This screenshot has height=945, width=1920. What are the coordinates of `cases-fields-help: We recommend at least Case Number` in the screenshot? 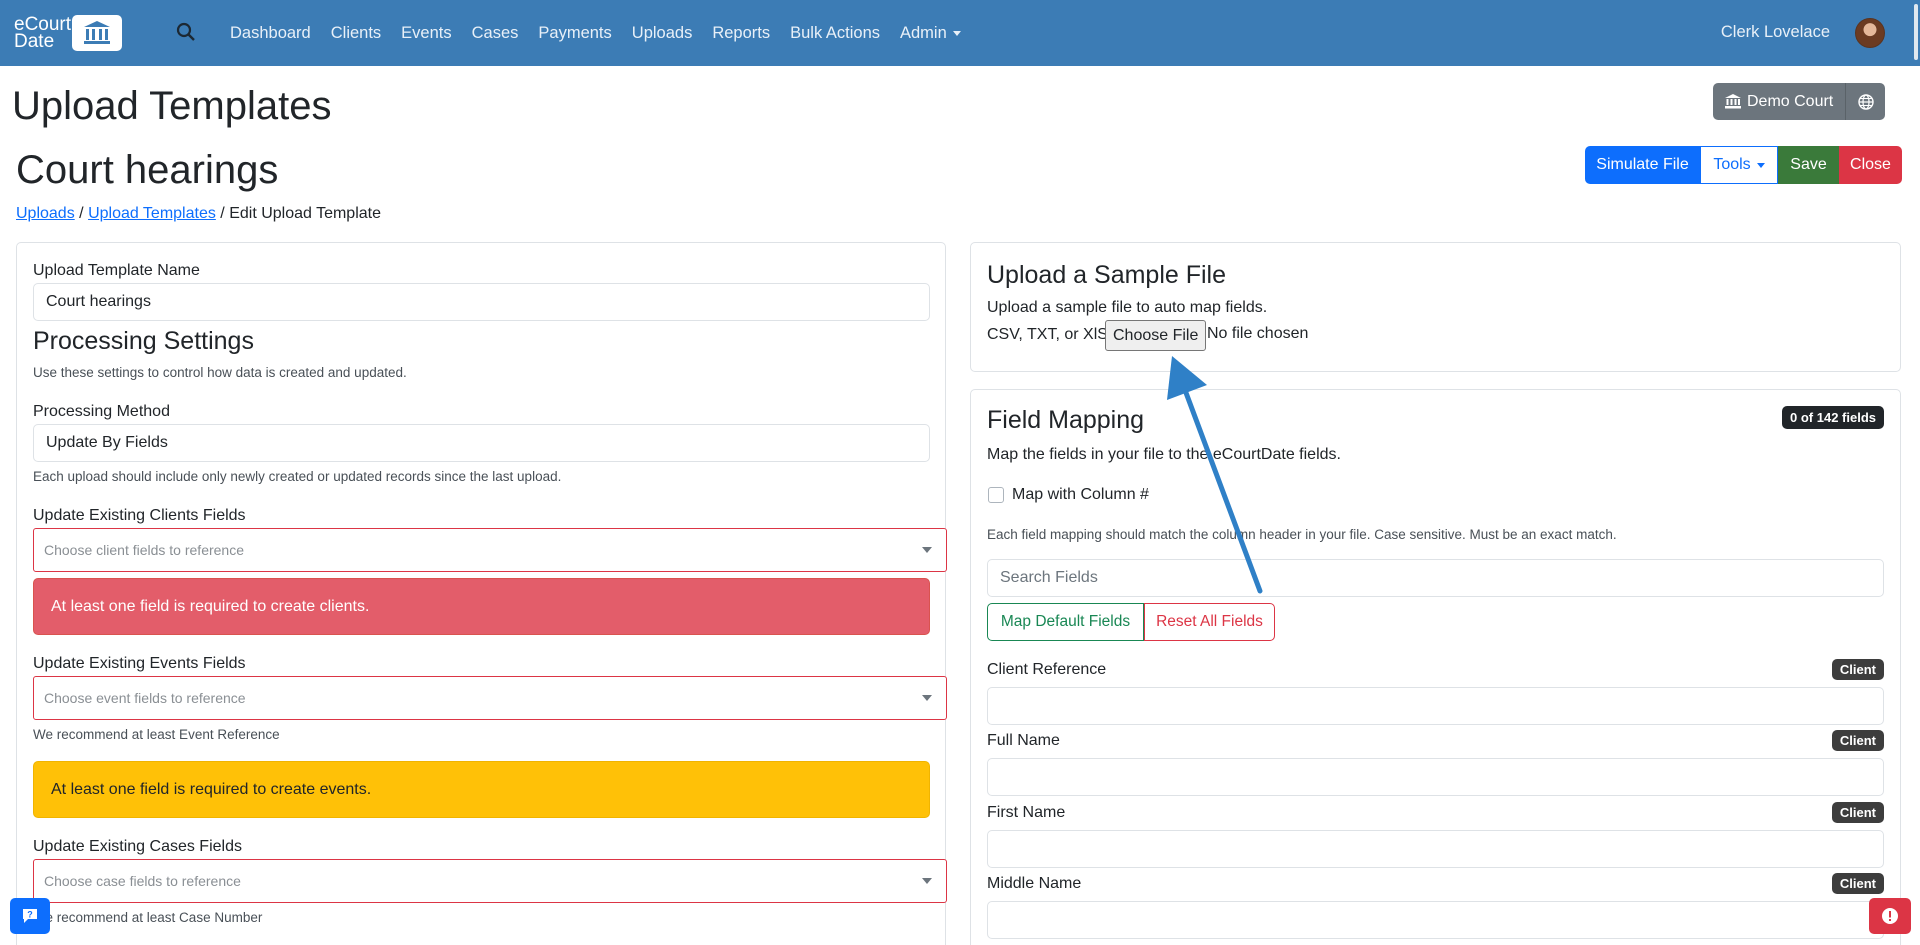 It's located at (148, 917).